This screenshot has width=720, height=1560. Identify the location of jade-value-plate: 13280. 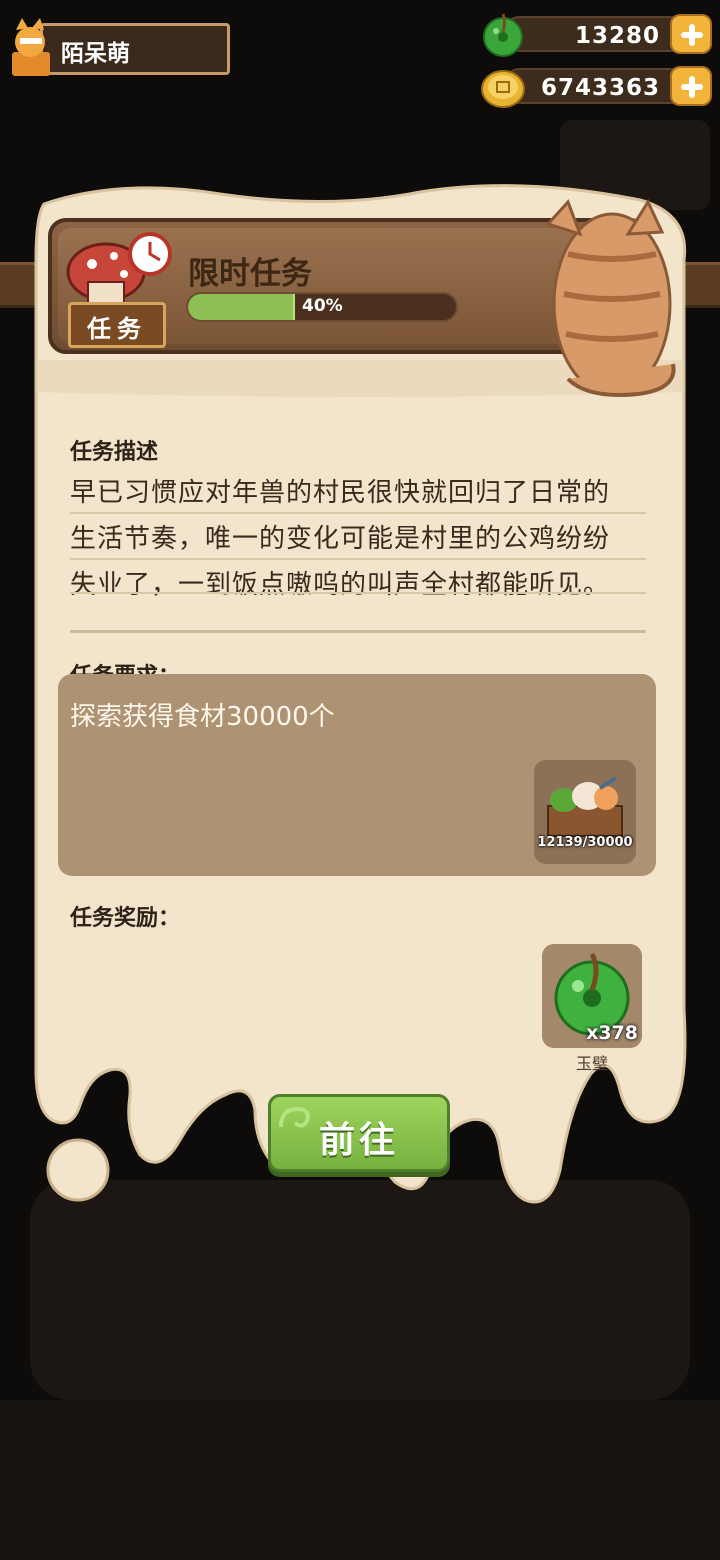
(595, 34).